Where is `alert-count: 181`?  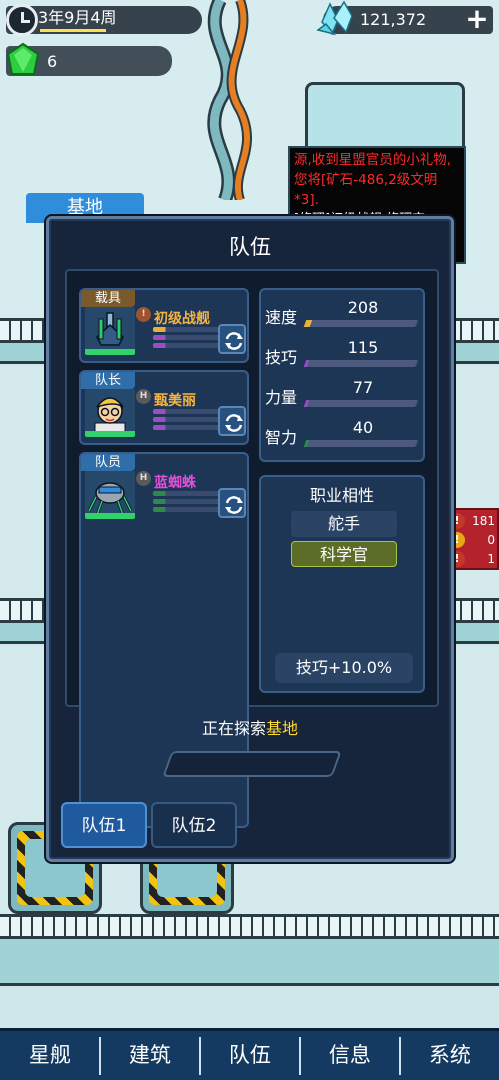
alert-count: 181 is located at coordinates (483, 521).